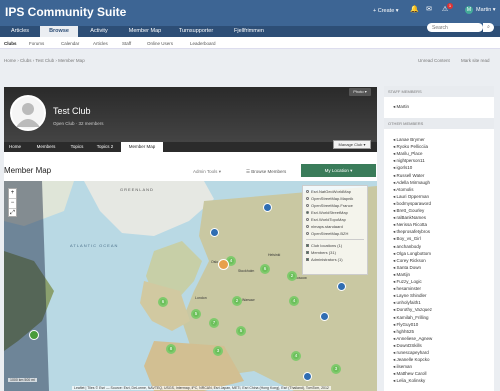 Image resolution: width=500 pixels, height=391 pixels. What do you see at coordinates (171, 349) in the screenshot?
I see `map-cluster: 8` at bounding box center [171, 349].